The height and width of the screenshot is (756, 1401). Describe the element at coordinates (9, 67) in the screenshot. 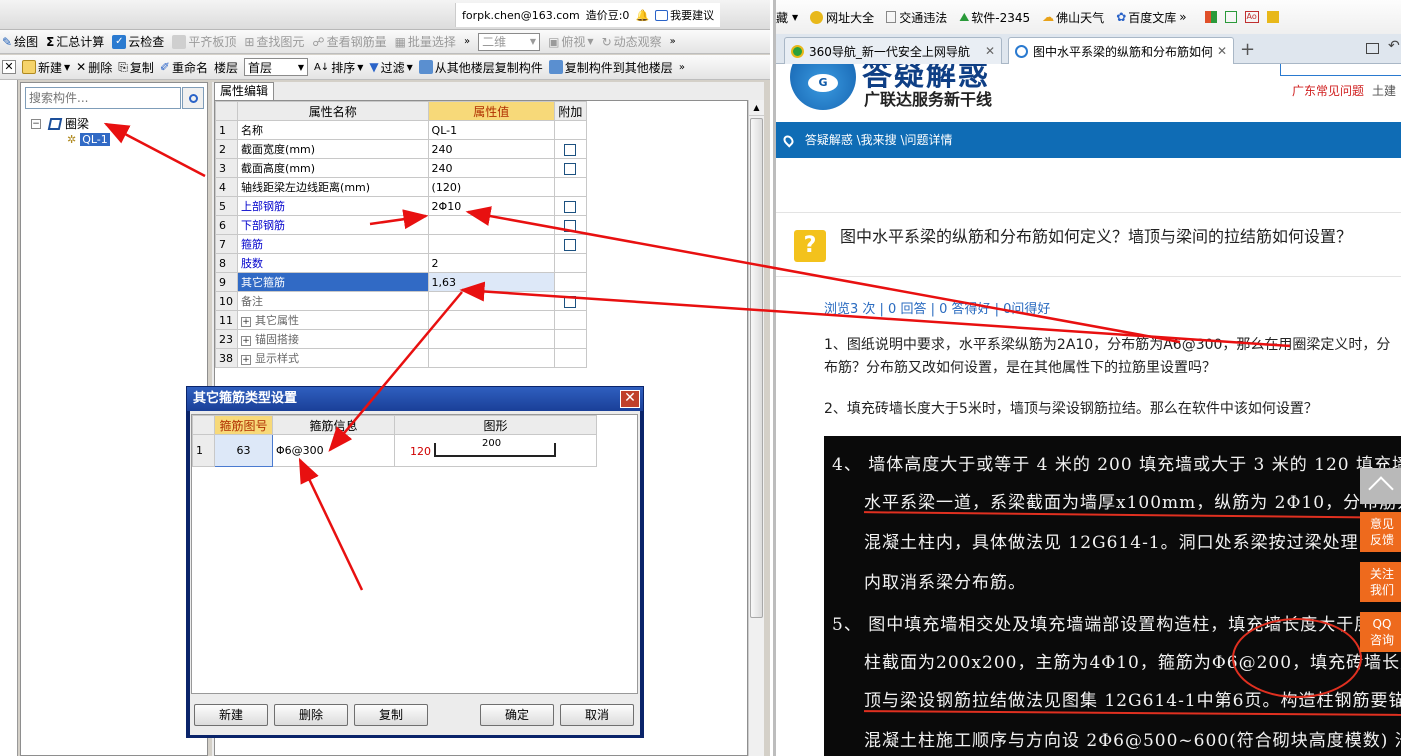

I see `panel-close-icon: ✕` at that location.